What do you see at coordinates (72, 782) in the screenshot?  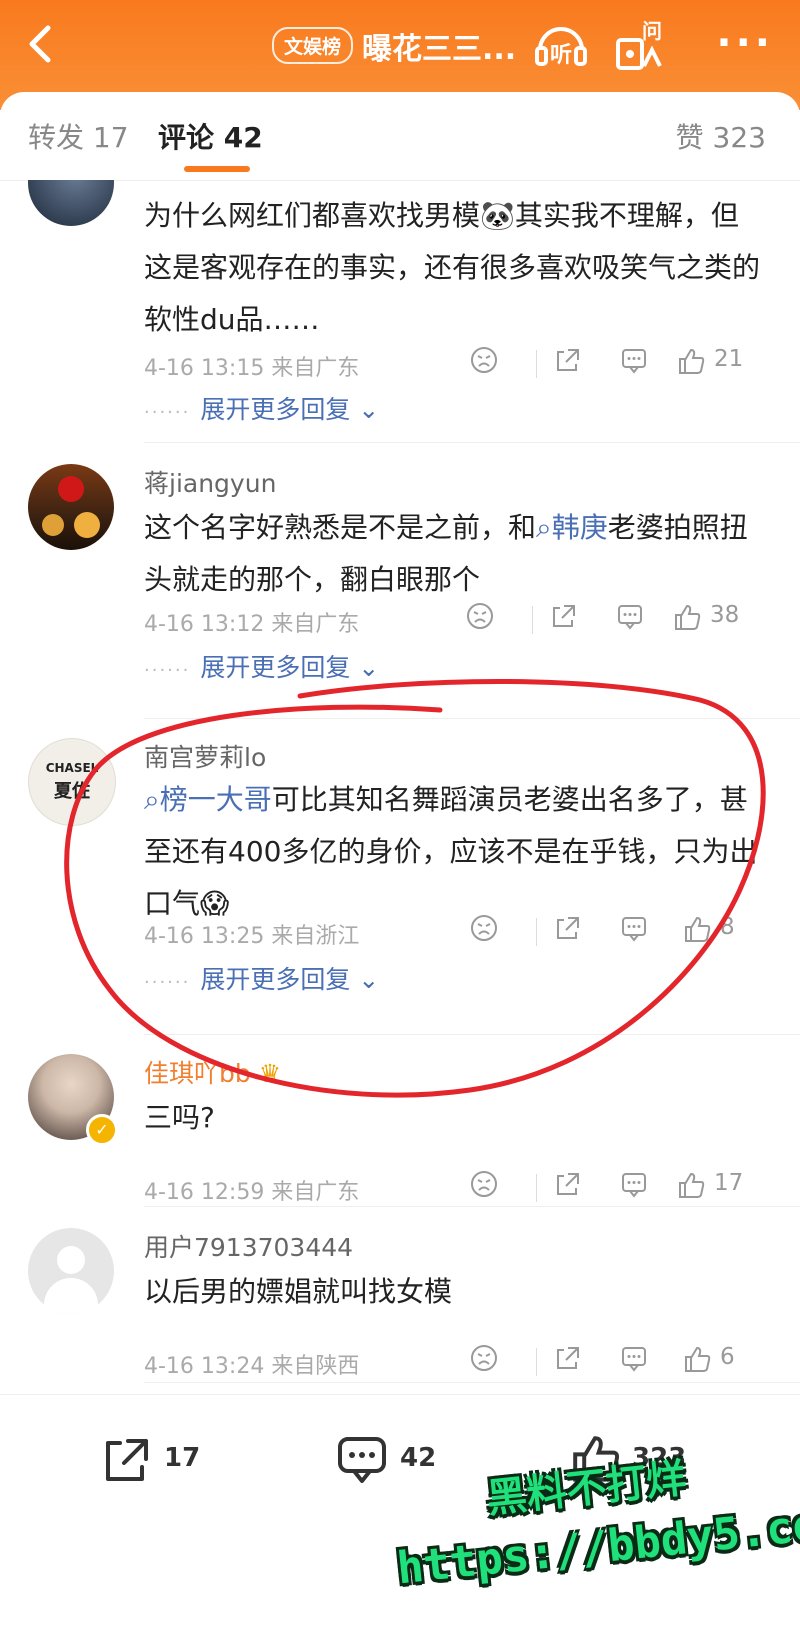 I see `avatar: CHASEL 夏佐` at bounding box center [72, 782].